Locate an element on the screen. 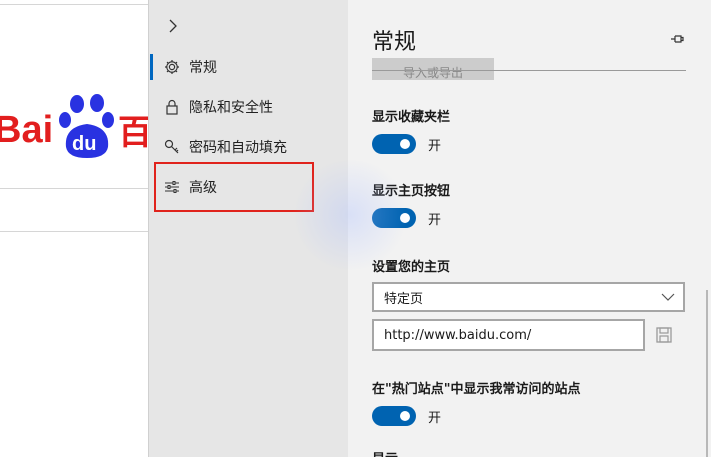  page-title: 常规 is located at coordinates (394, 42).